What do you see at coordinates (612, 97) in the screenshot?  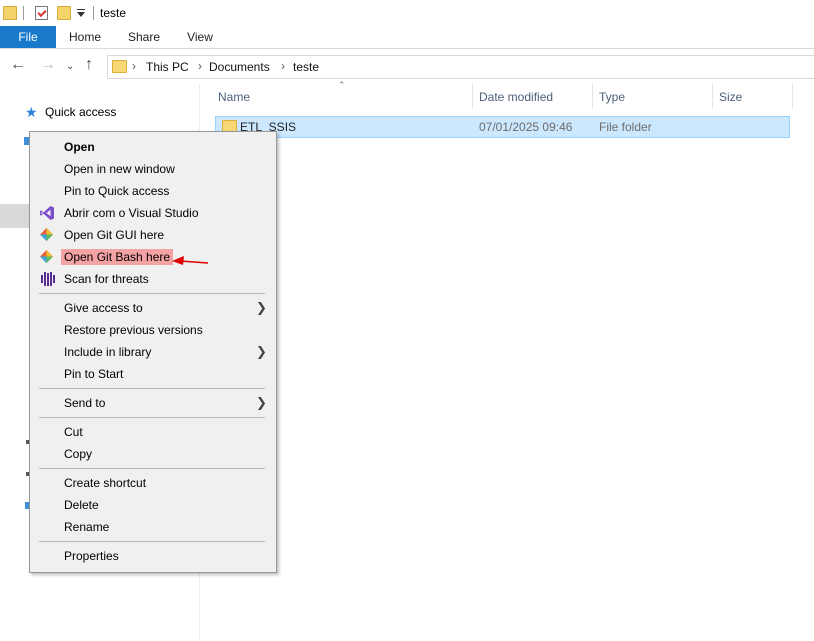 I see `column-header-type: Type` at bounding box center [612, 97].